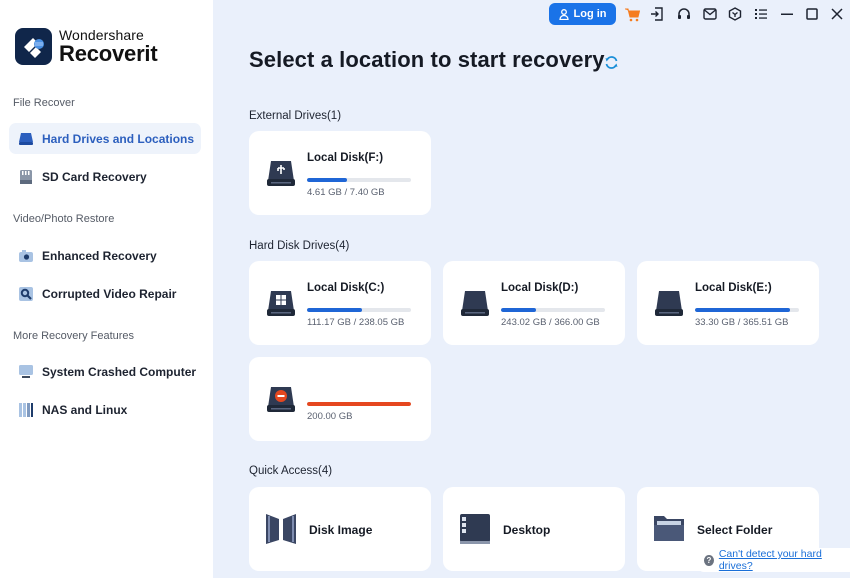  What do you see at coordinates (346, 192) in the screenshot?
I see `drive-size: 4.61 GB / 7.40 GB` at bounding box center [346, 192].